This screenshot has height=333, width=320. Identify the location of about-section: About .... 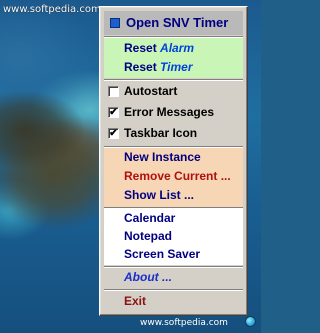
(173, 278).